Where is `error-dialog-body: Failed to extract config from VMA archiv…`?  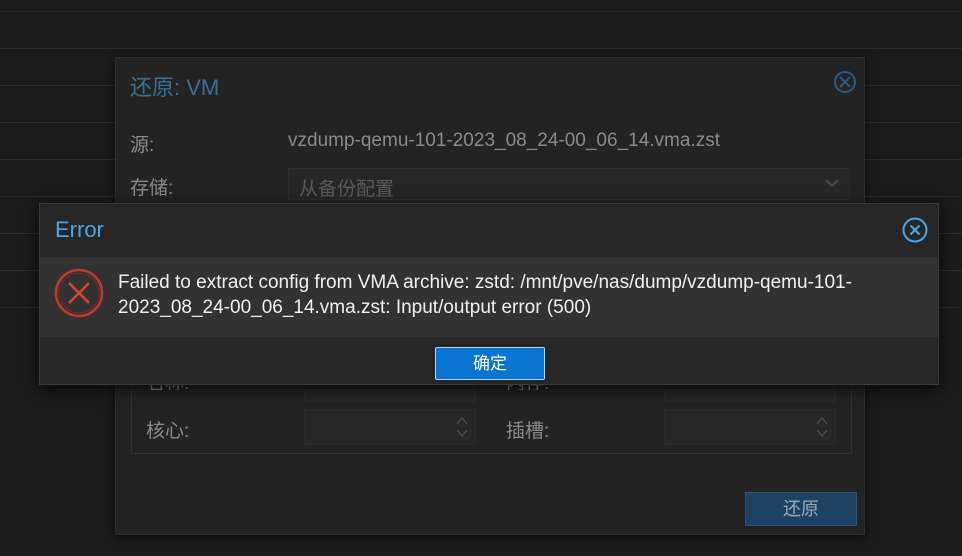 error-dialog-body: Failed to extract config from VMA archiv… is located at coordinates (489, 297).